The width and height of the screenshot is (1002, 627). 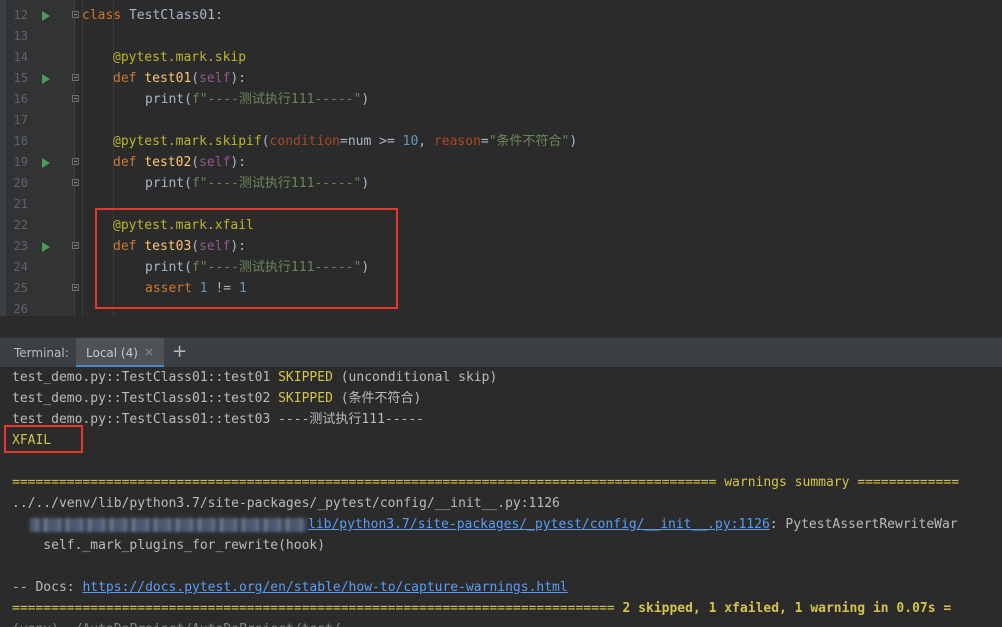 What do you see at coordinates (20, 141) in the screenshot?
I see `line-number: 18` at bounding box center [20, 141].